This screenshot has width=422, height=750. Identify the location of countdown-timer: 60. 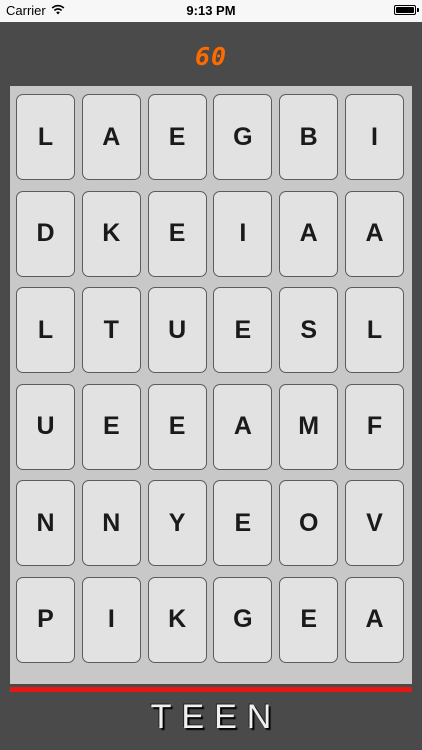
(211, 56).